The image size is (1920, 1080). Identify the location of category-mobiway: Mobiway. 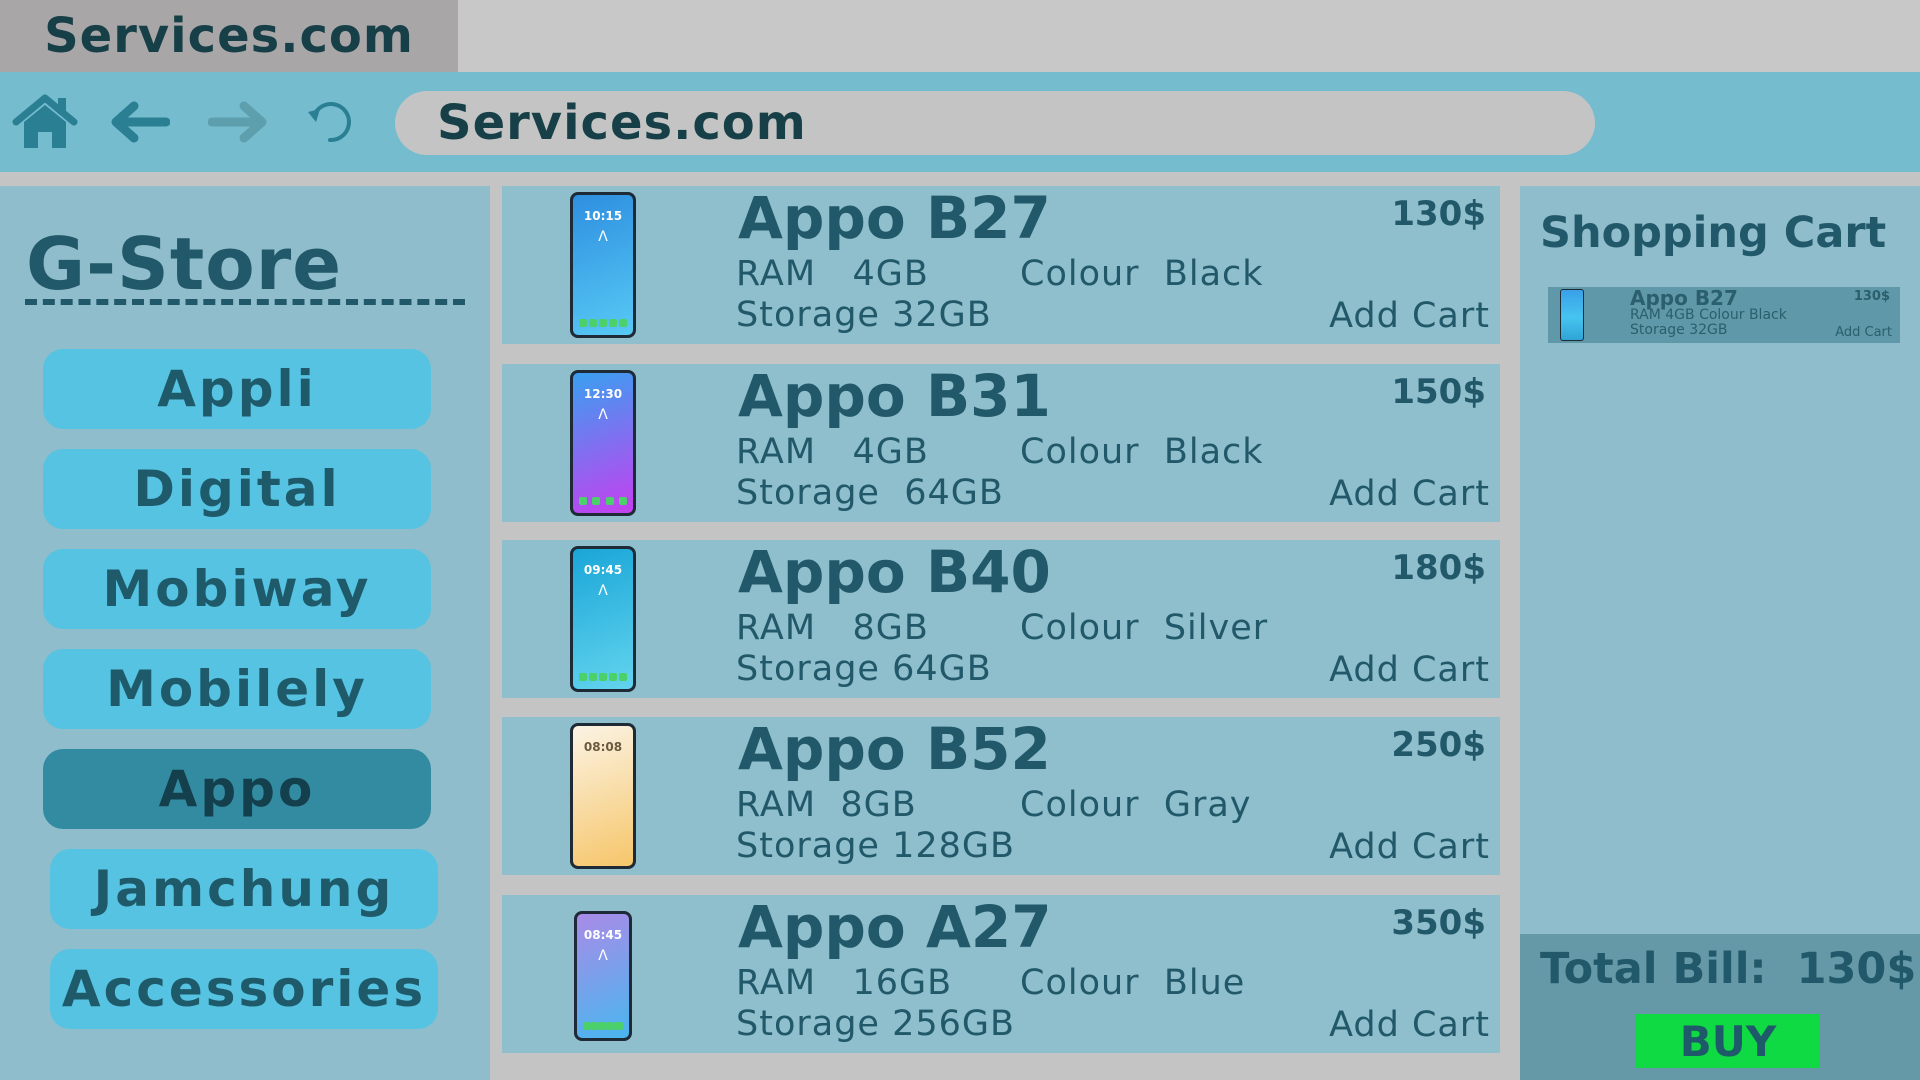
(237, 589).